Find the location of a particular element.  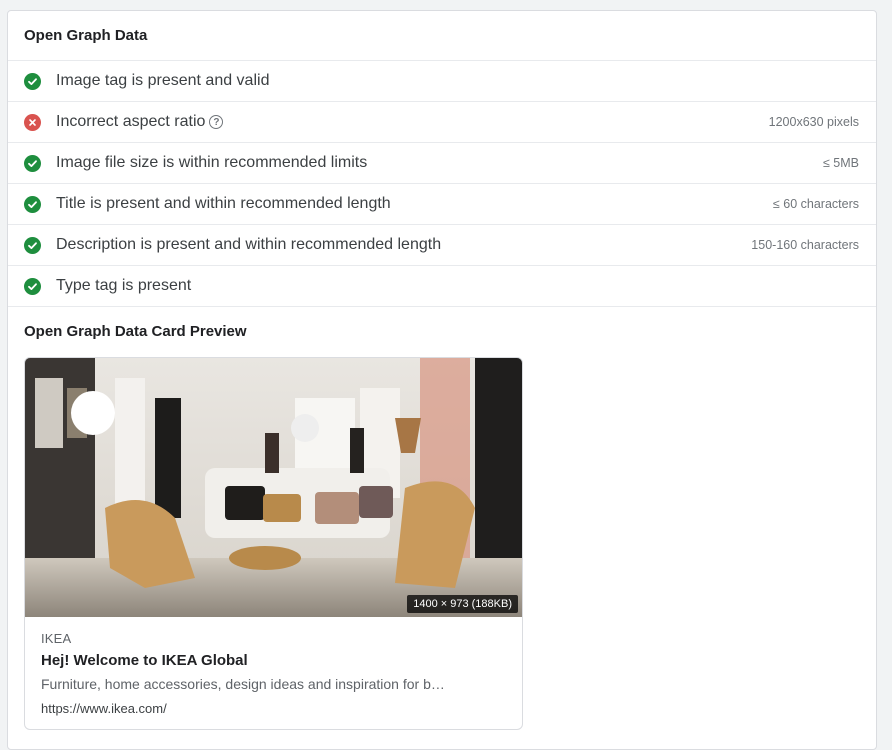

check-label: Type tag is present is located at coordinates (124, 285).